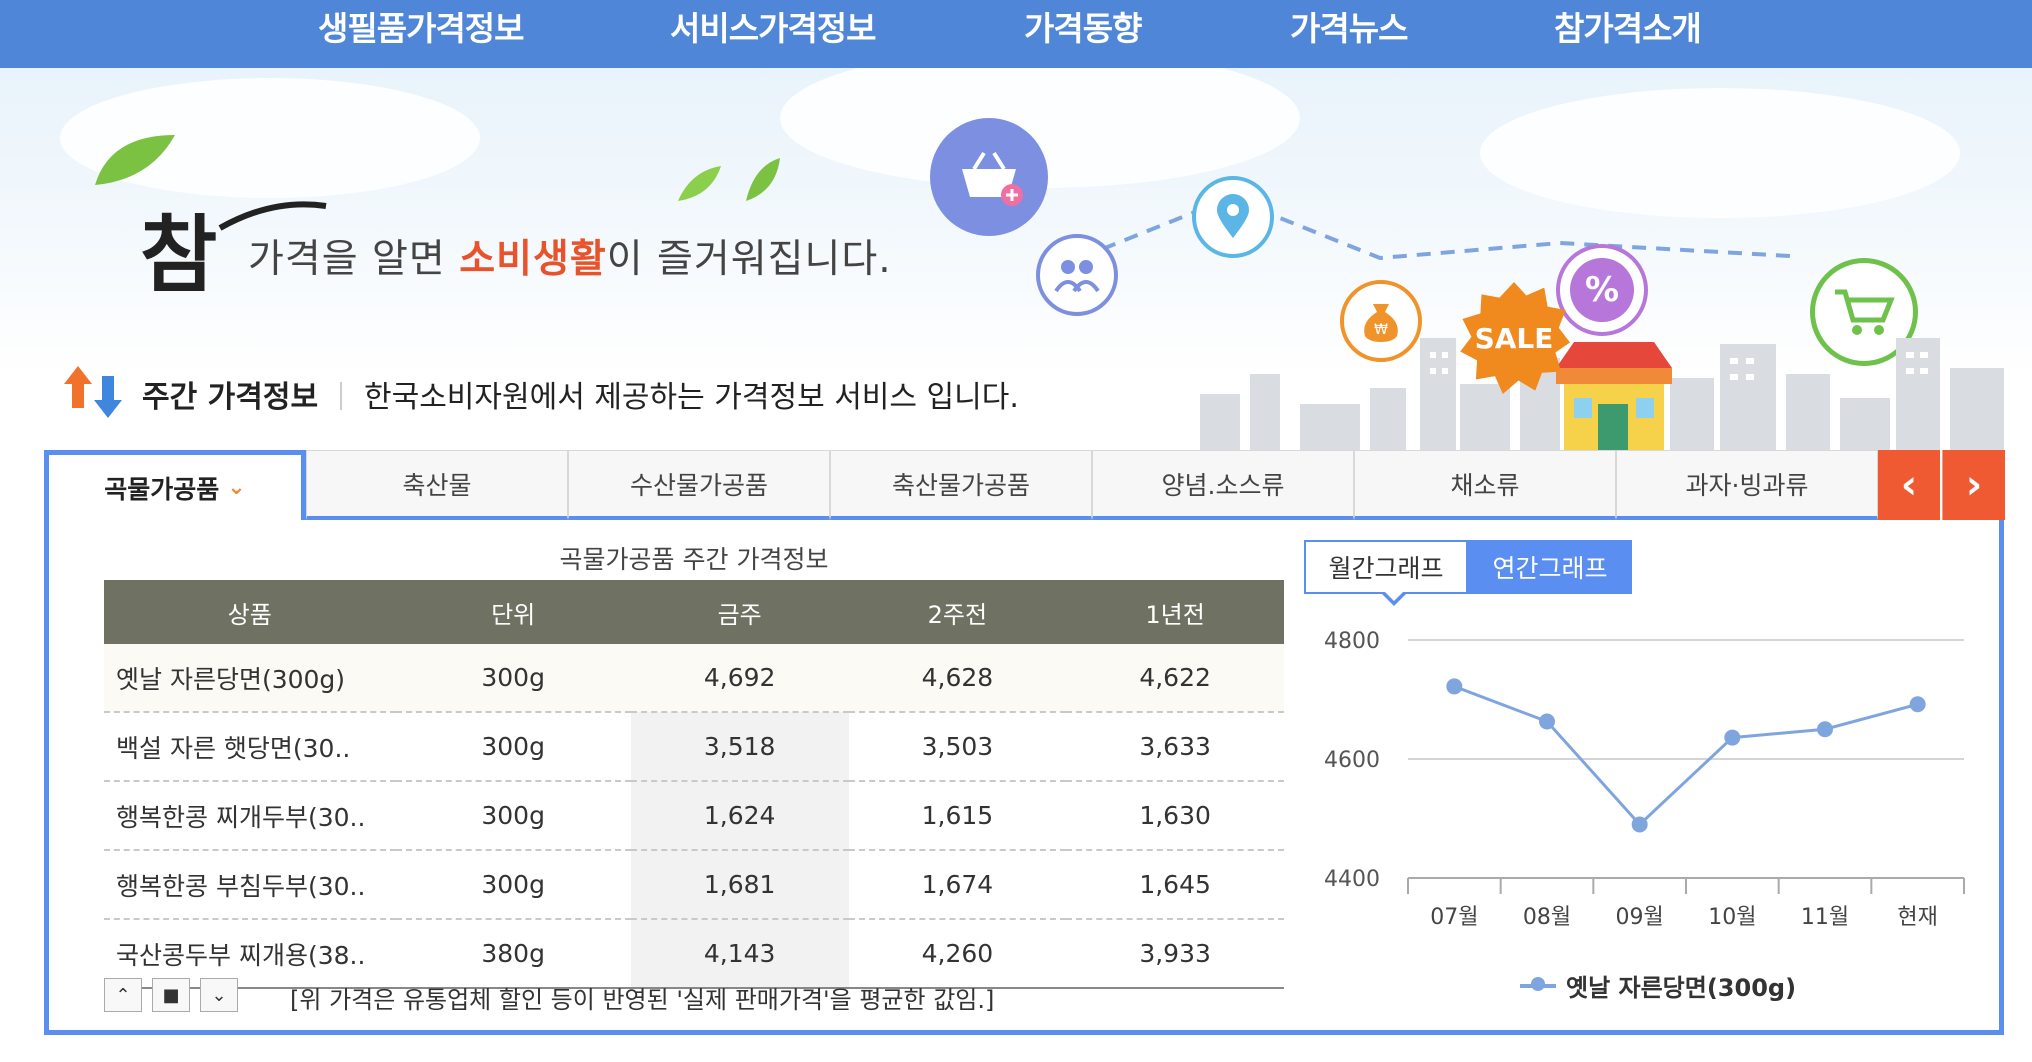 This screenshot has height=1062, width=2032. What do you see at coordinates (1538, 983) in the screenshot?
I see `legend-marker` at bounding box center [1538, 983].